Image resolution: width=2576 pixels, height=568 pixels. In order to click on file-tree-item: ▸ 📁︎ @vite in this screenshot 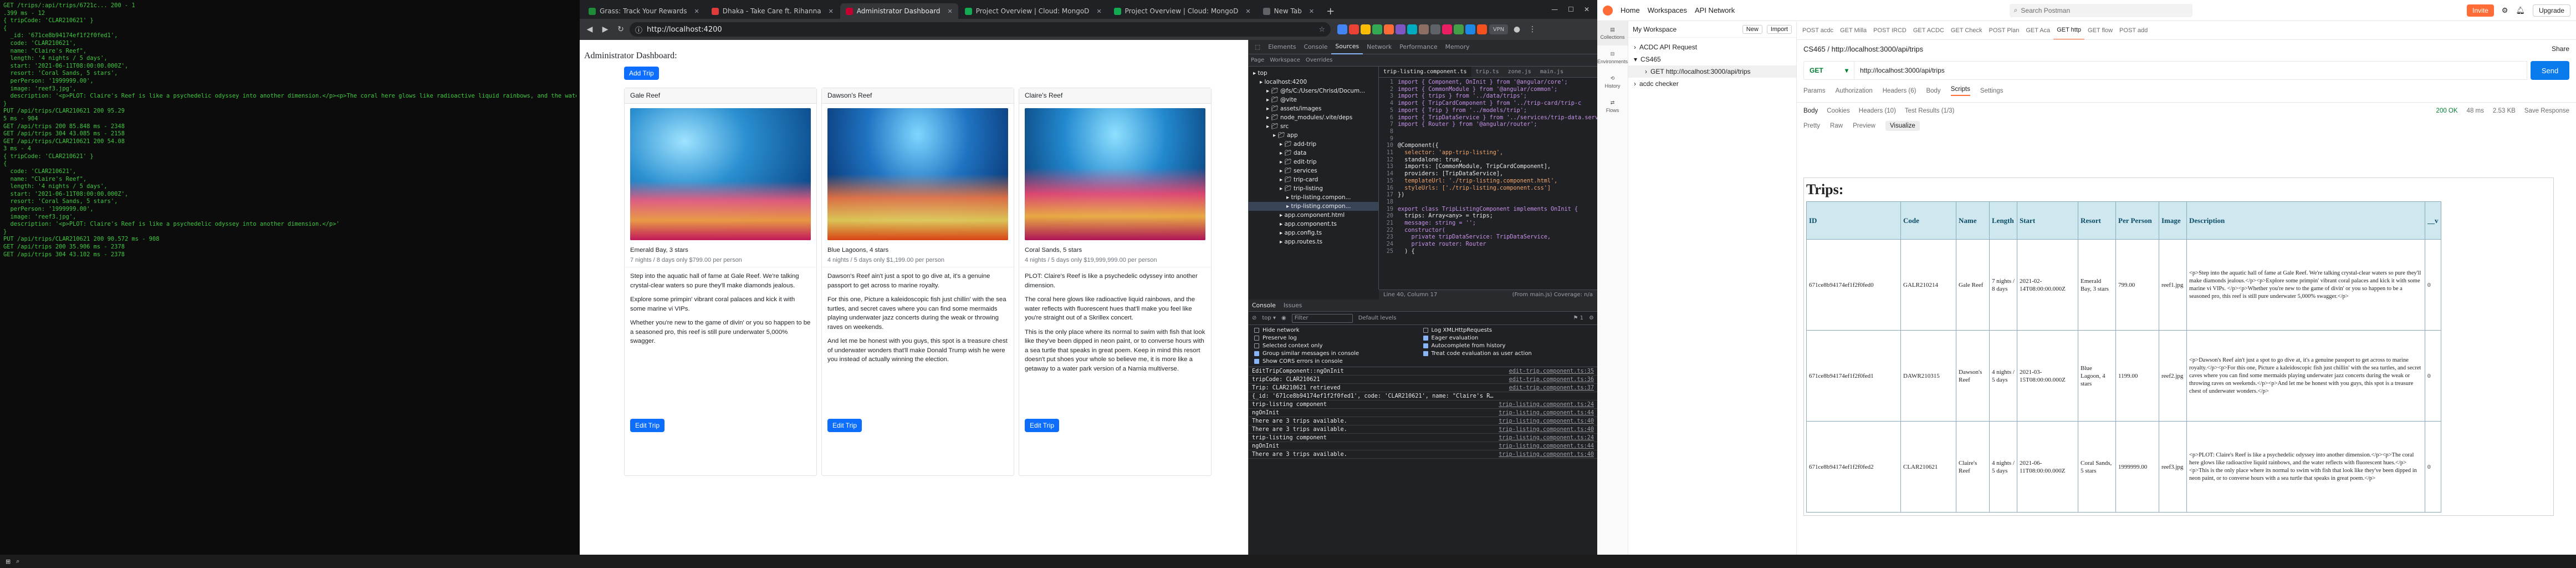, I will do `click(1313, 100)`.